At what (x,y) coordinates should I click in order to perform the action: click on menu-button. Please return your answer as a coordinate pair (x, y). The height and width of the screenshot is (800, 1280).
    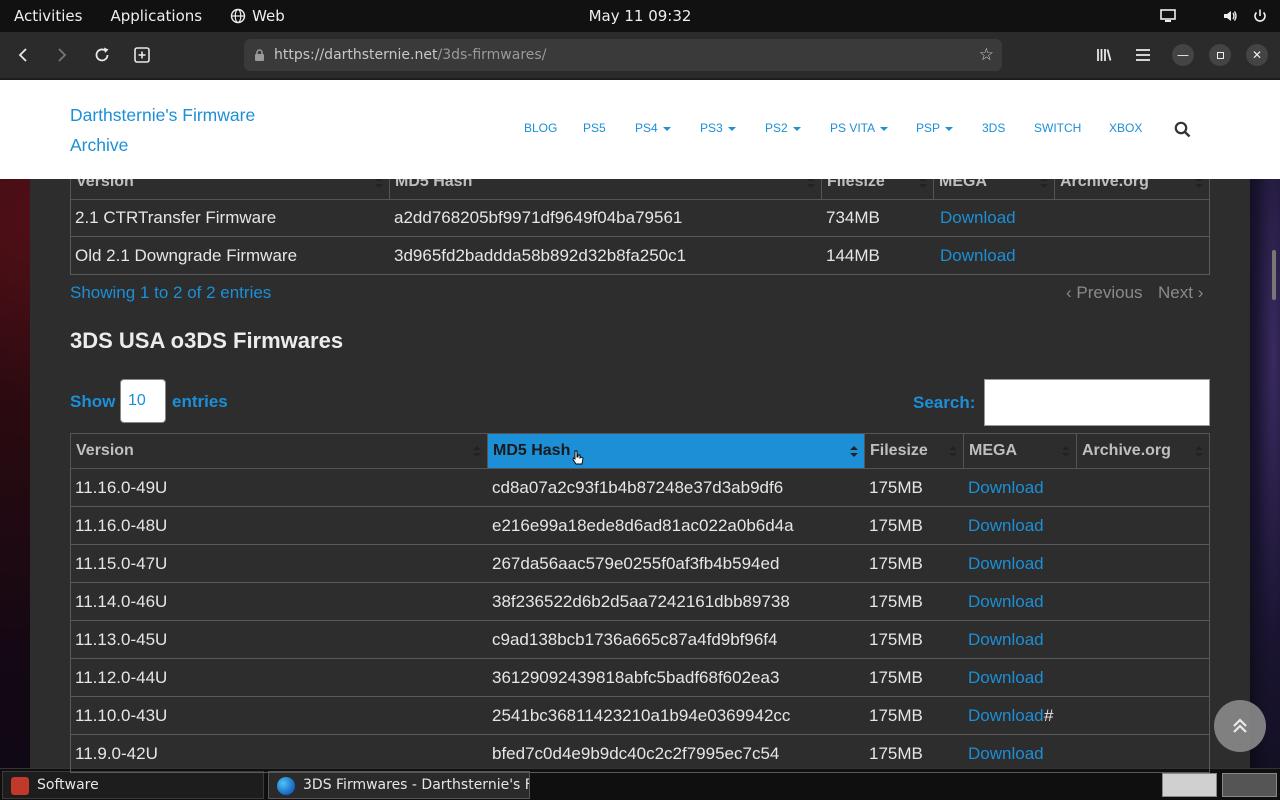
    Looking at the image, I should click on (1143, 55).